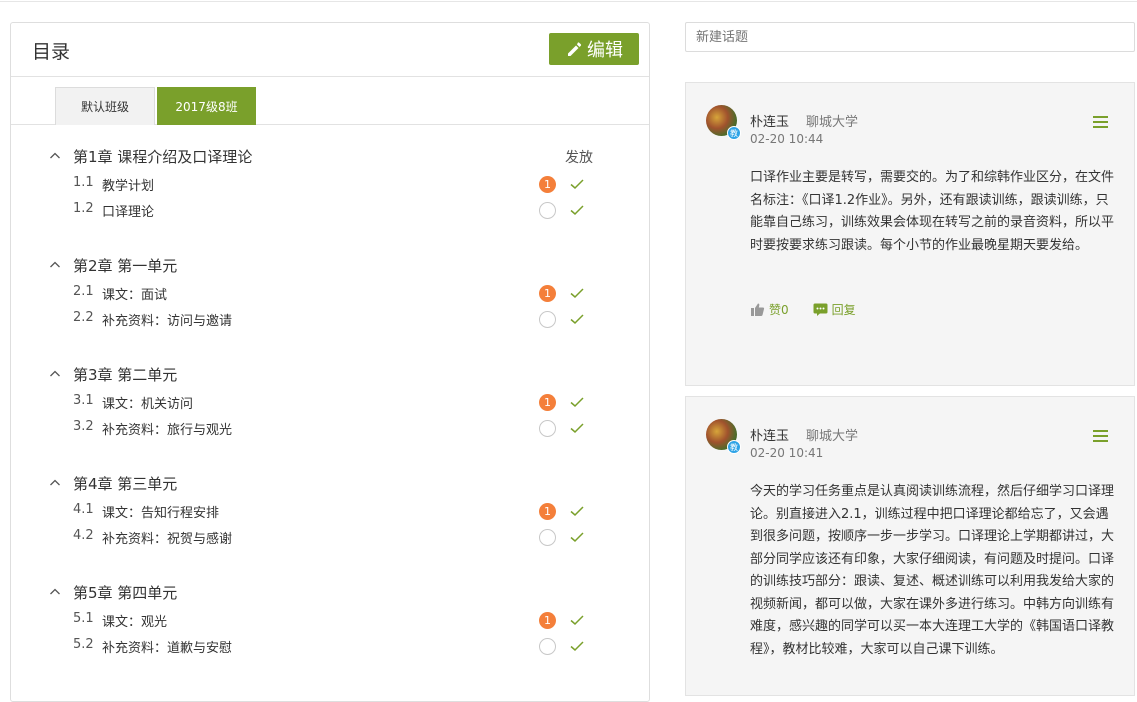 This screenshot has height=702, width=1137. What do you see at coordinates (83, 426) in the screenshot?
I see `section-number: 3.2` at bounding box center [83, 426].